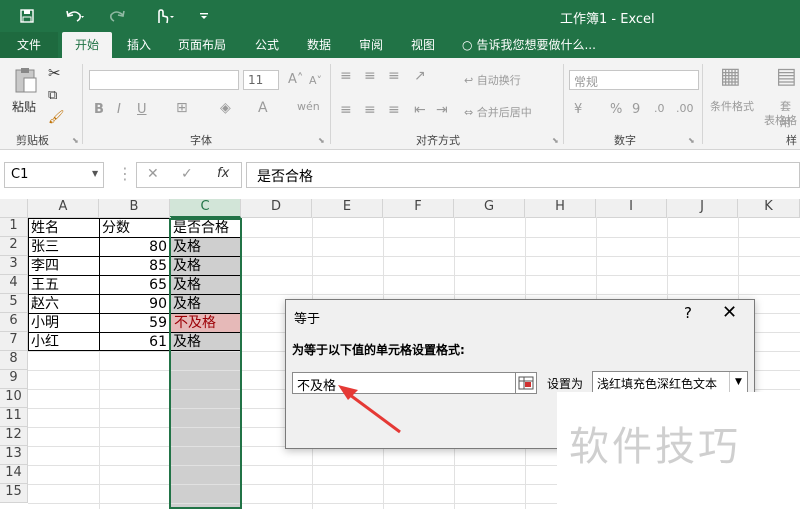 The width and height of the screenshot is (800, 509). I want to click on copy-icon: ⧉, so click(52, 95).